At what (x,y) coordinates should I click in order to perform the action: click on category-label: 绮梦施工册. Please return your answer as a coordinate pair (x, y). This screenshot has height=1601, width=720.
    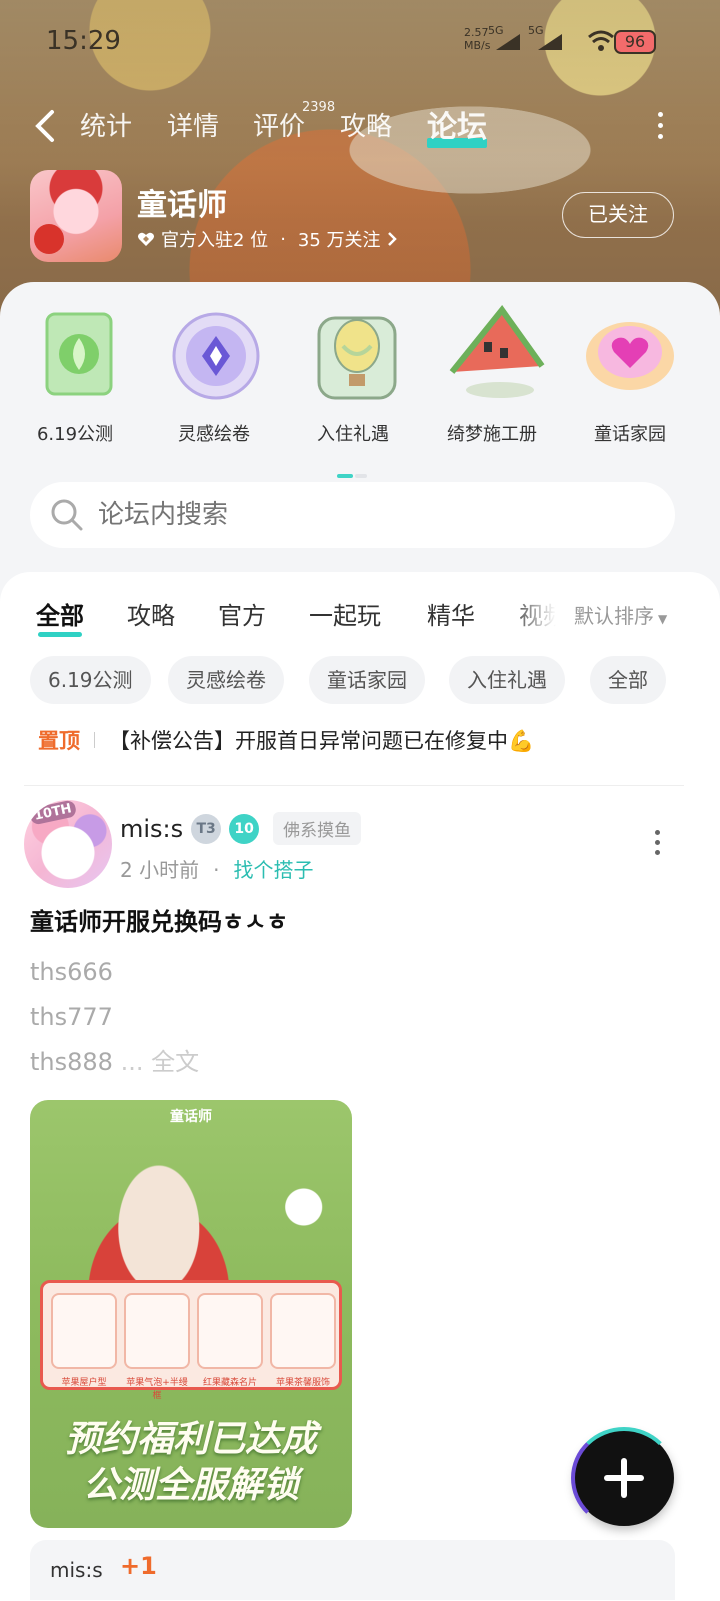
    Looking at the image, I should click on (492, 434).